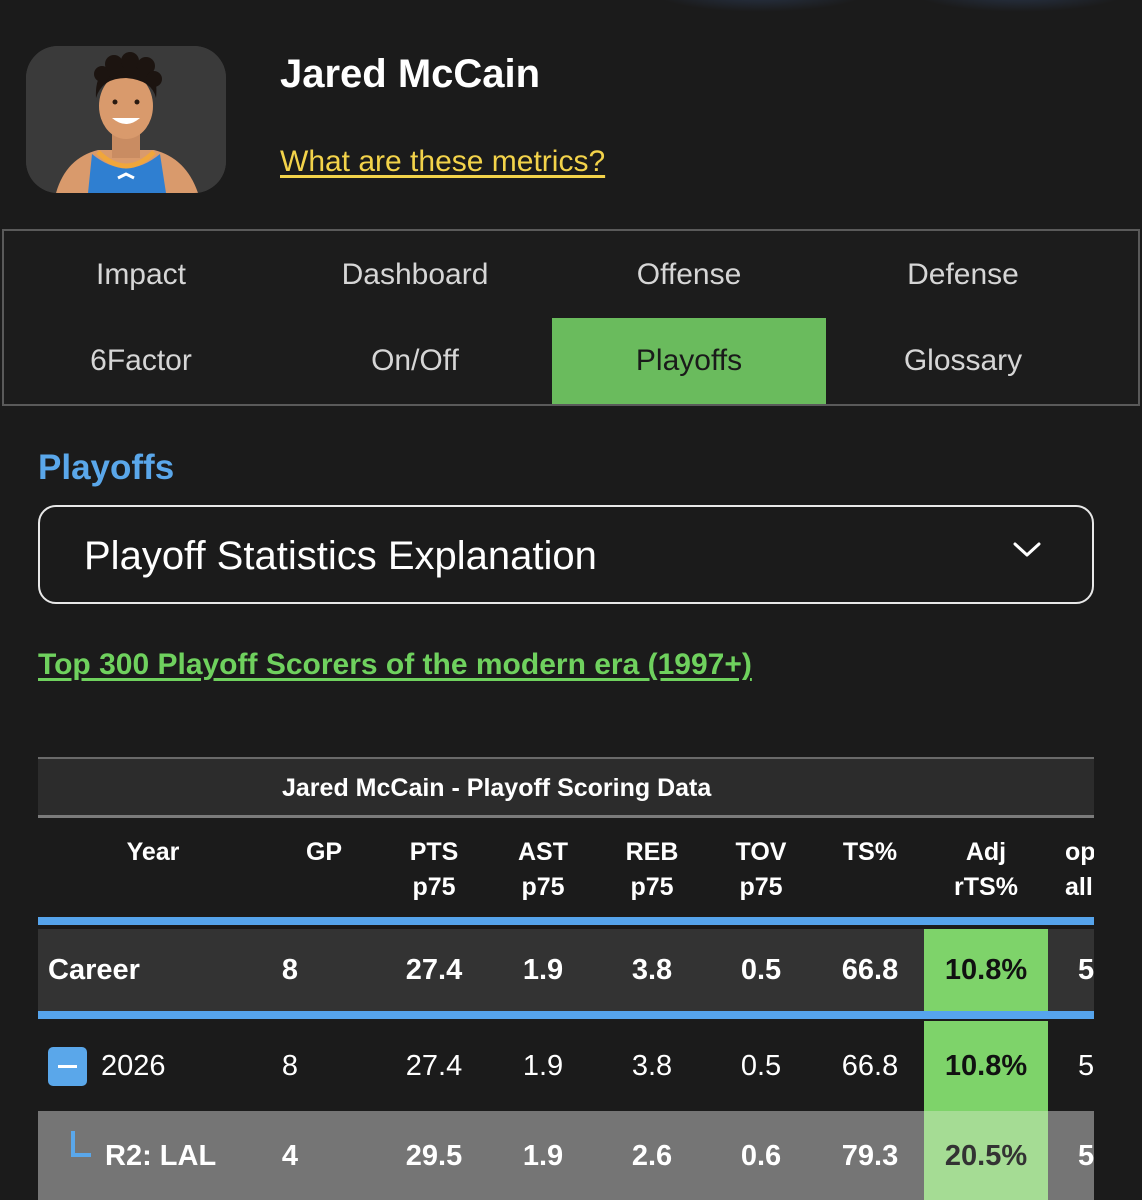 The height and width of the screenshot is (1200, 1142). What do you see at coordinates (566, 1066) in the screenshot?
I see `table-row-season: 2026 8 27.4 1.9 3.8 0.5 66.8 10.8% 5` at bounding box center [566, 1066].